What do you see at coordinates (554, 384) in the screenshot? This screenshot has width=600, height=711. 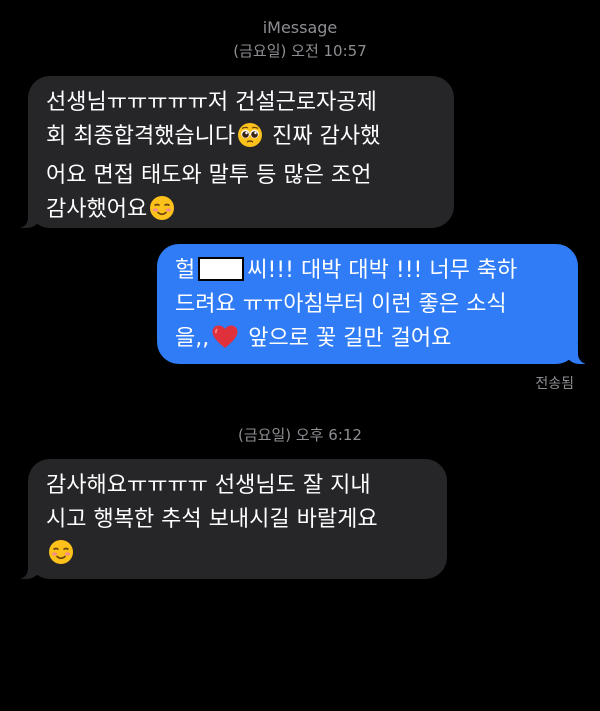 I see `delivery-status: 전송됨` at bounding box center [554, 384].